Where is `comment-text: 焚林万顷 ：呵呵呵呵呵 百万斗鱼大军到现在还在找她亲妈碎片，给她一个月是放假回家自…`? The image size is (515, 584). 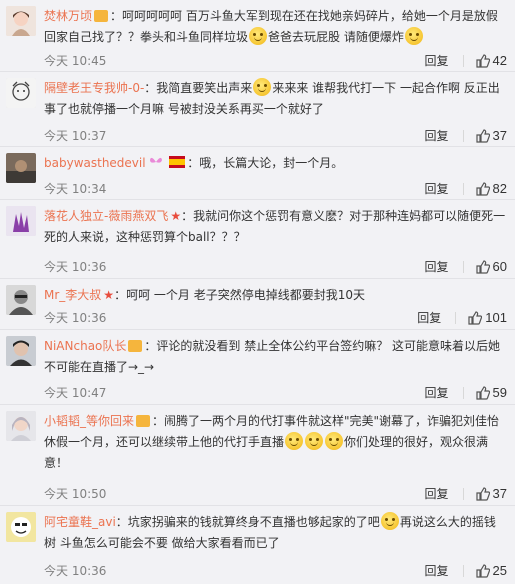
comment-text: 焚林万顷 ：呵呵呵呵呵 百万斗鱼大军到现在还在找她亲妈碎片，给她一个月是放假回家自… is located at coordinates (275, 27).